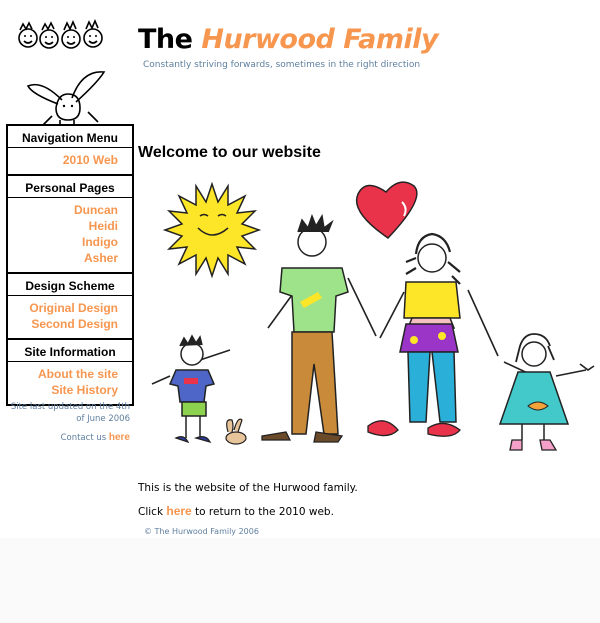 The image size is (600, 623). I want to click on nav-heading: Navigation Menu, so click(70, 138).